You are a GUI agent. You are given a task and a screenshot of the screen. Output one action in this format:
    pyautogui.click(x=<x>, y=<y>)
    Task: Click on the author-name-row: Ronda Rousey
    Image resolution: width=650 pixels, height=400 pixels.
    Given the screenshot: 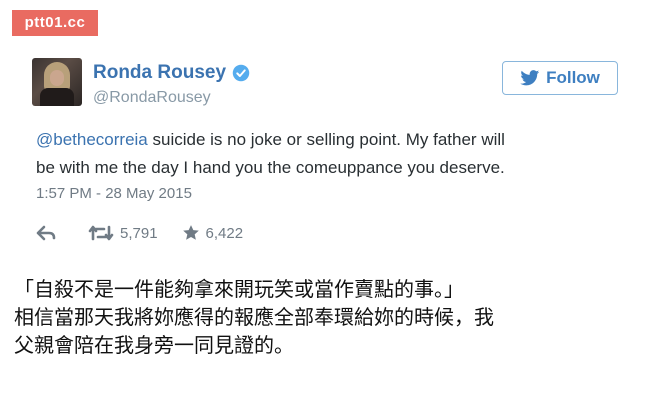 What is the action you would take?
    pyautogui.click(x=171, y=73)
    